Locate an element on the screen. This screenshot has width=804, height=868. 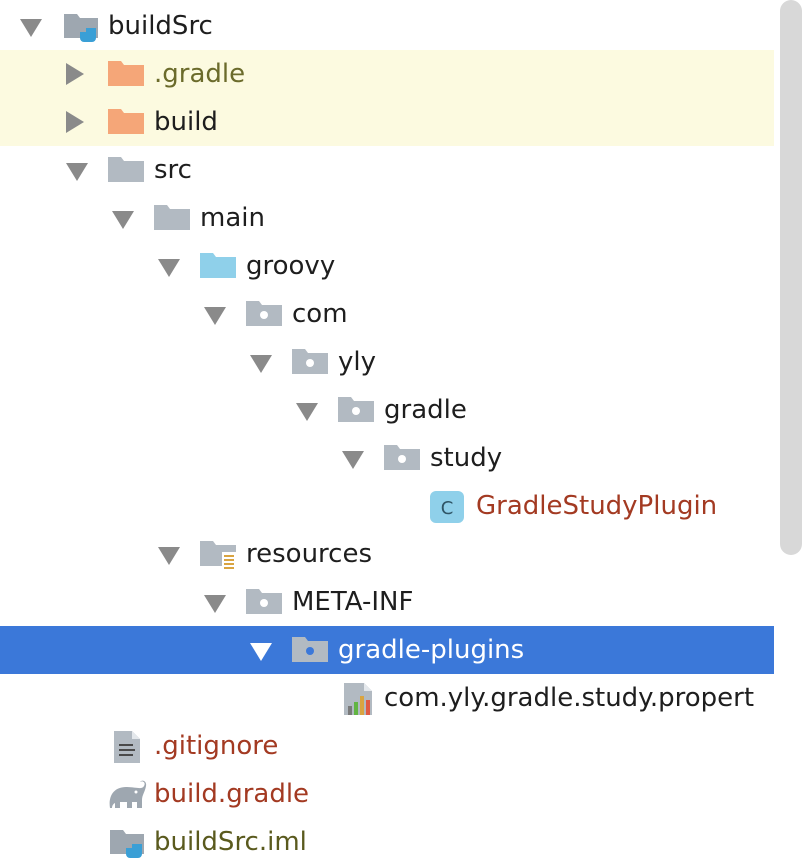
groovy-class-icon: C is located at coordinates (450, 506).